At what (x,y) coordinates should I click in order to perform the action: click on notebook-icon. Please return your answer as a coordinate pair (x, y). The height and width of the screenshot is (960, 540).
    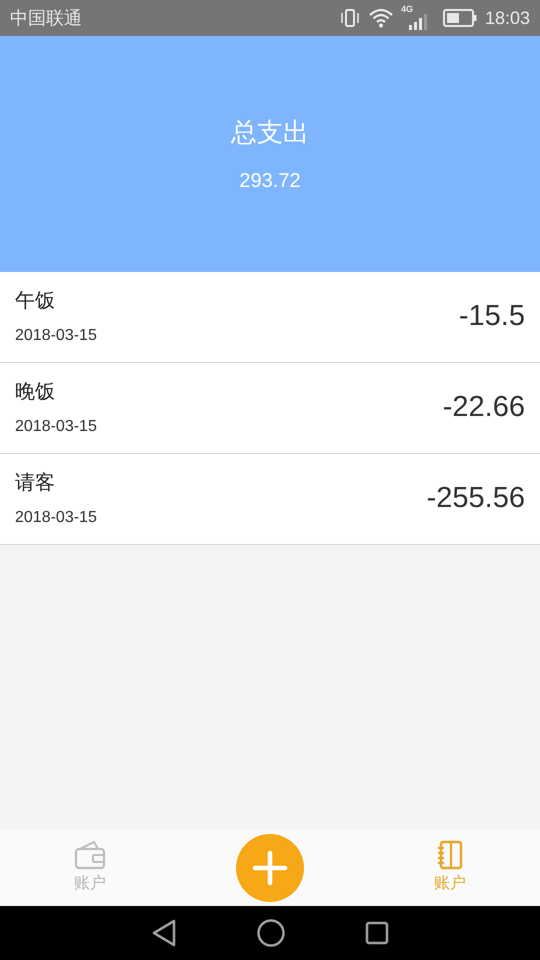
    Looking at the image, I should click on (450, 855).